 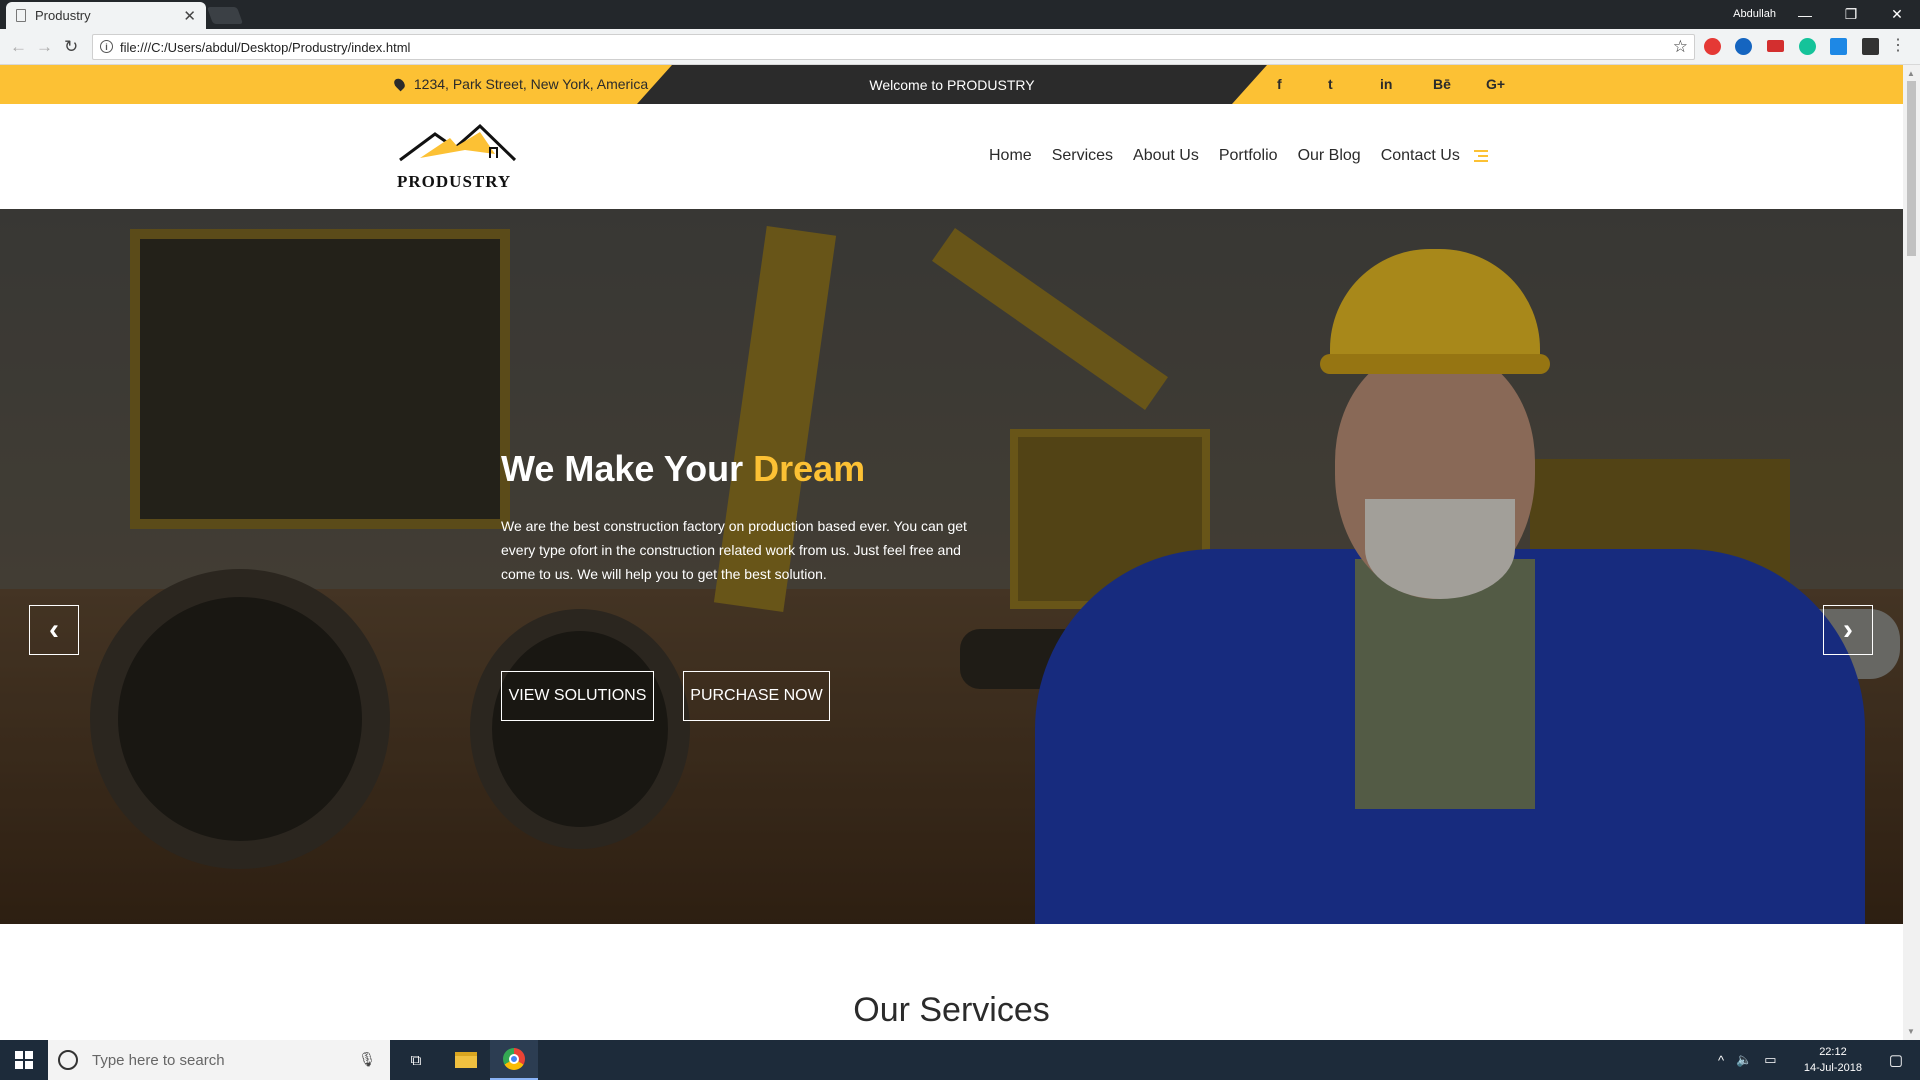 What do you see at coordinates (18, 47) in the screenshot?
I see `back-icon: ←` at bounding box center [18, 47].